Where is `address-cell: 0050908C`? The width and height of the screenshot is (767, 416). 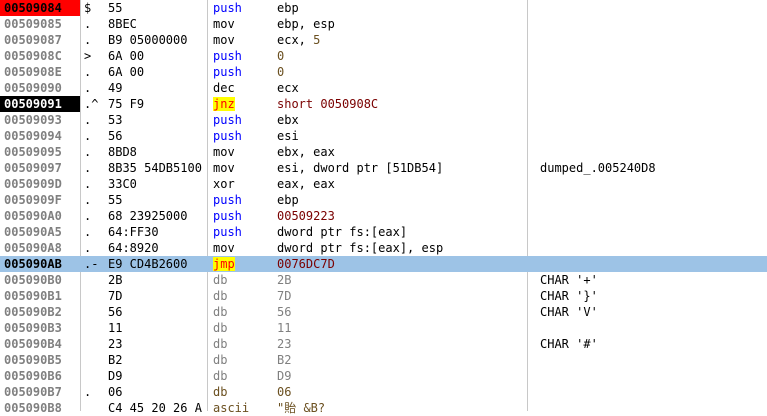 address-cell: 0050908C is located at coordinates (33, 56).